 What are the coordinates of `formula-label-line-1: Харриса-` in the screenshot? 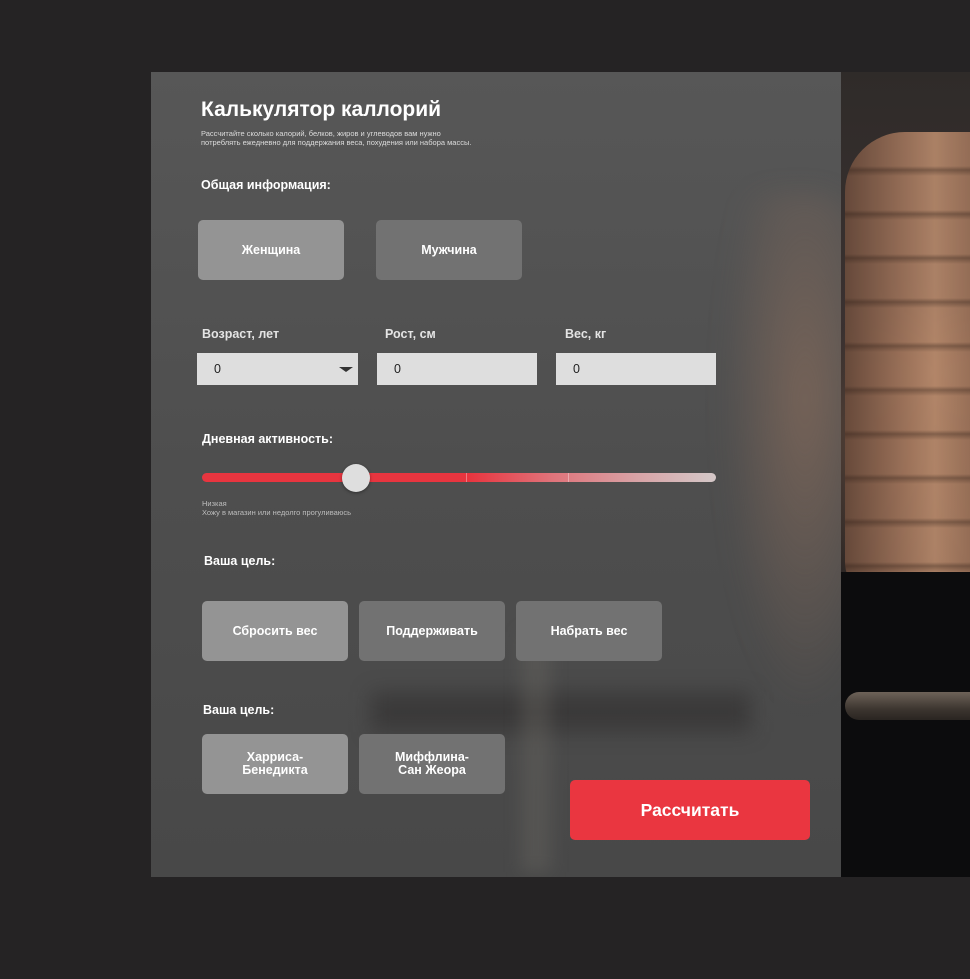 It's located at (275, 757).